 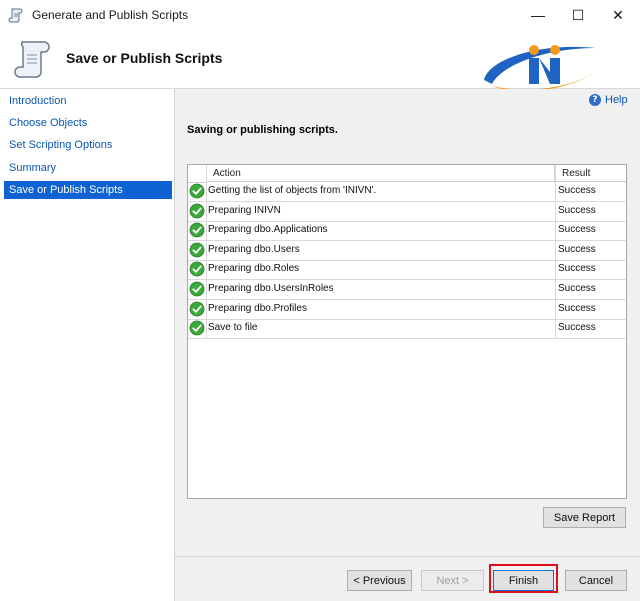 I want to click on minimize-icon: —, so click(x=538, y=15).